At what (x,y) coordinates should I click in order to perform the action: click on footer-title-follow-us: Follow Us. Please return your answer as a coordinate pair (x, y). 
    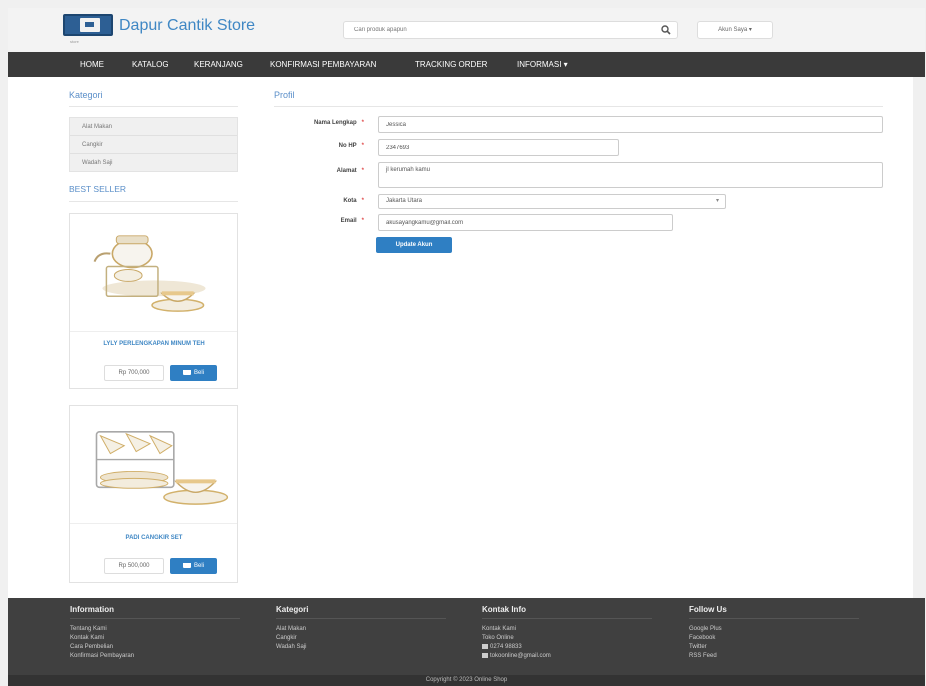
    Looking at the image, I should click on (708, 609).